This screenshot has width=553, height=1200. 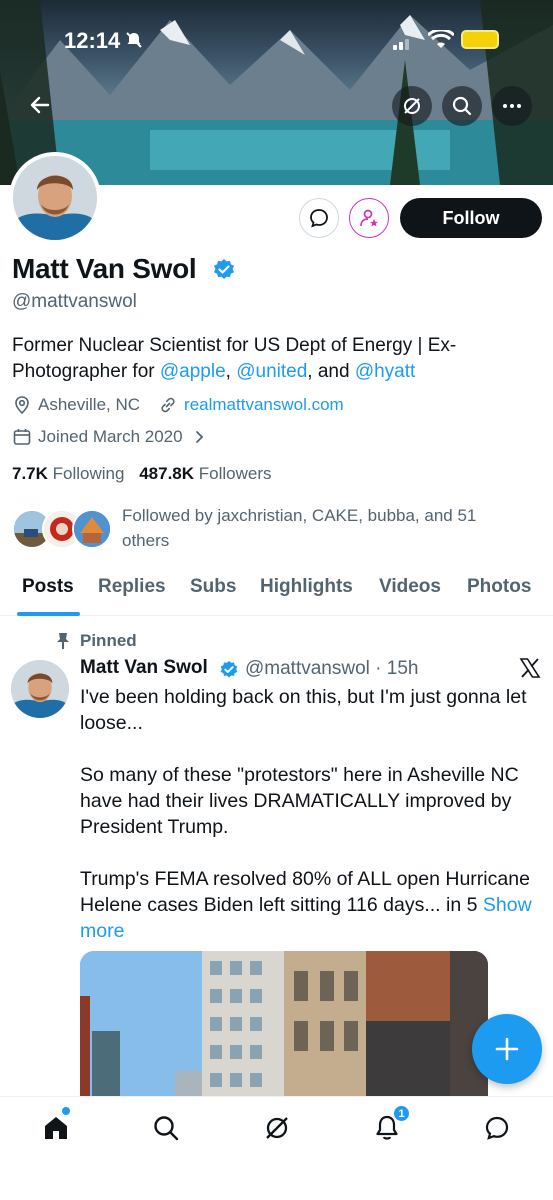 What do you see at coordinates (499, 587) in the screenshot?
I see `tab-photos: Photos` at bounding box center [499, 587].